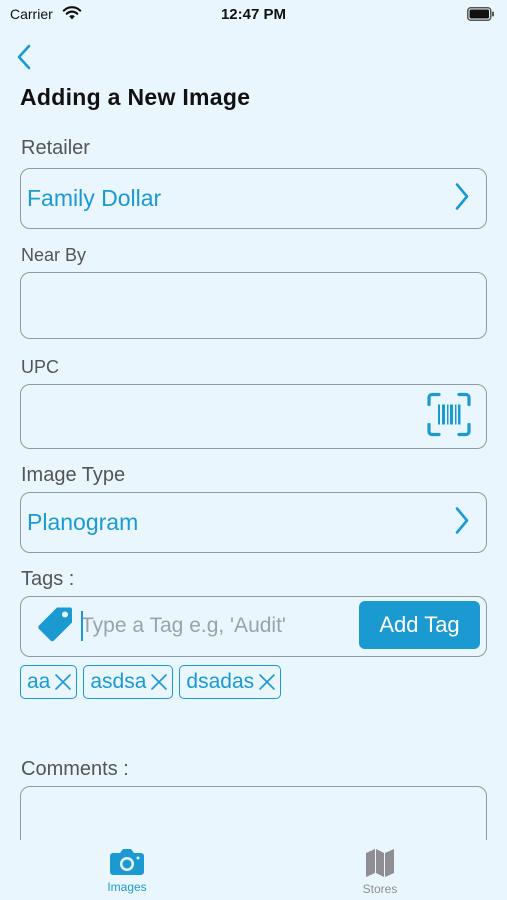  What do you see at coordinates (221, 626) in the screenshot?
I see `tag-input` at bounding box center [221, 626].